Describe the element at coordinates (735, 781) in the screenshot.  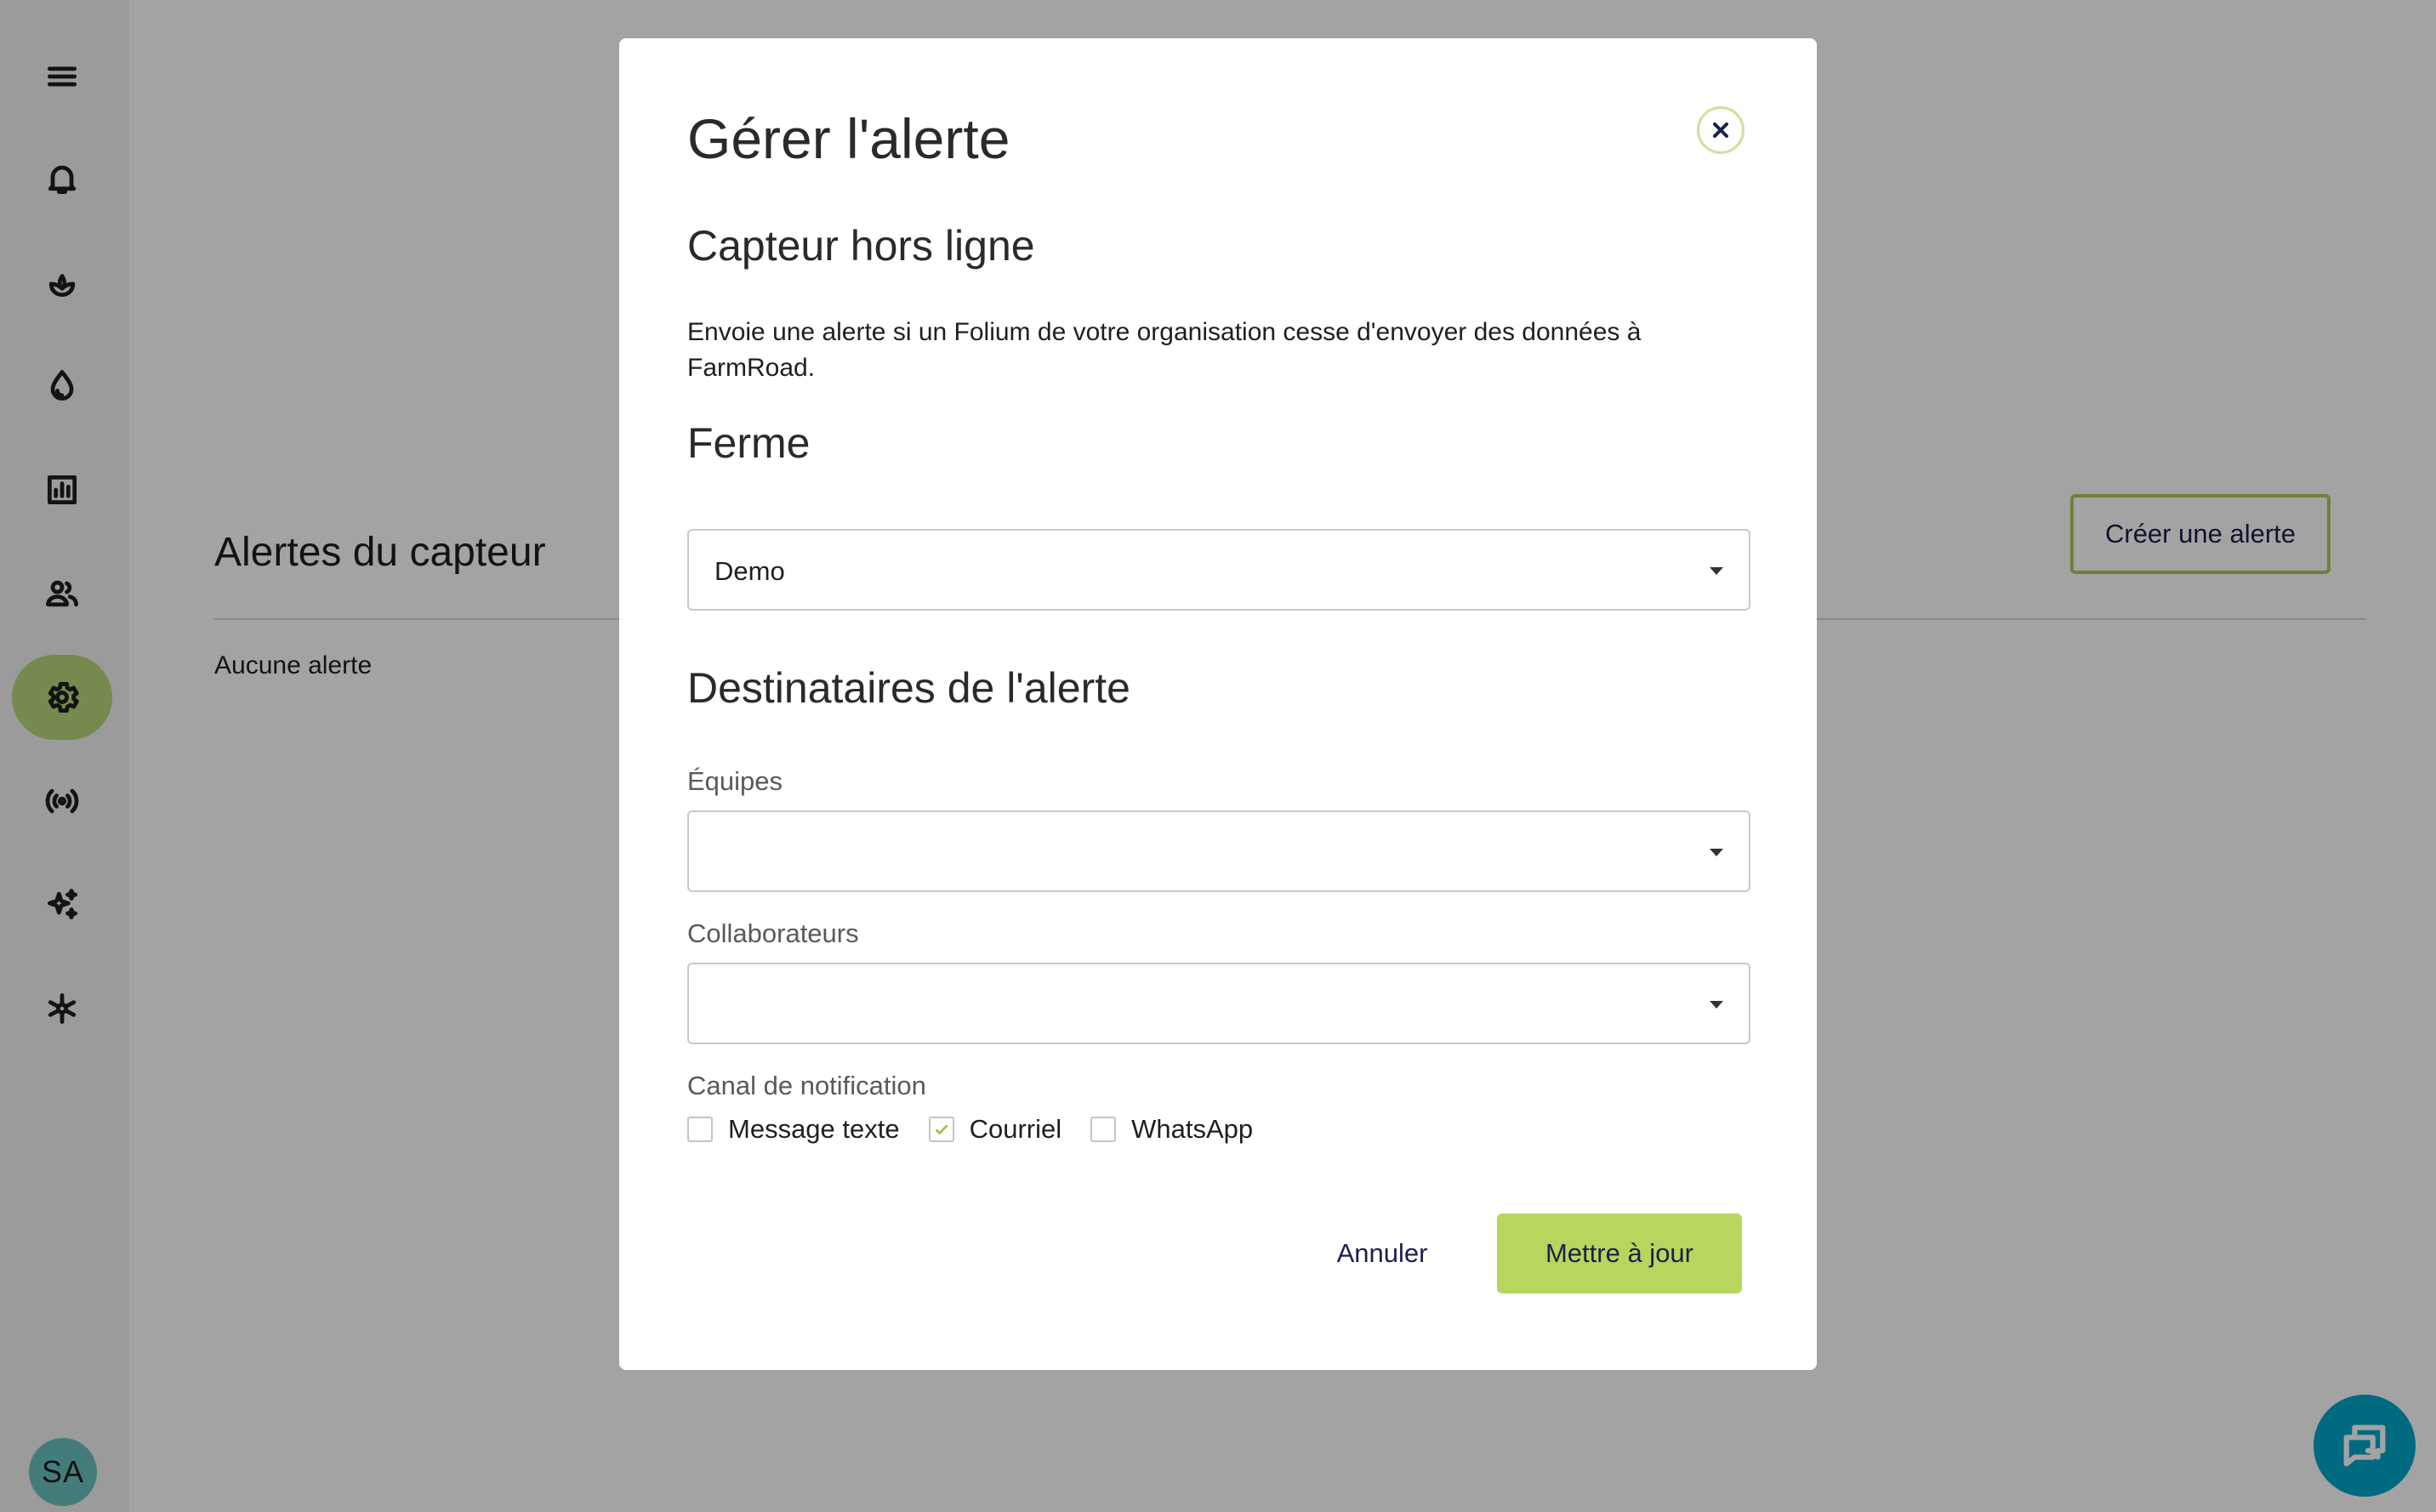
I see `teams-label: Équipes` at that location.